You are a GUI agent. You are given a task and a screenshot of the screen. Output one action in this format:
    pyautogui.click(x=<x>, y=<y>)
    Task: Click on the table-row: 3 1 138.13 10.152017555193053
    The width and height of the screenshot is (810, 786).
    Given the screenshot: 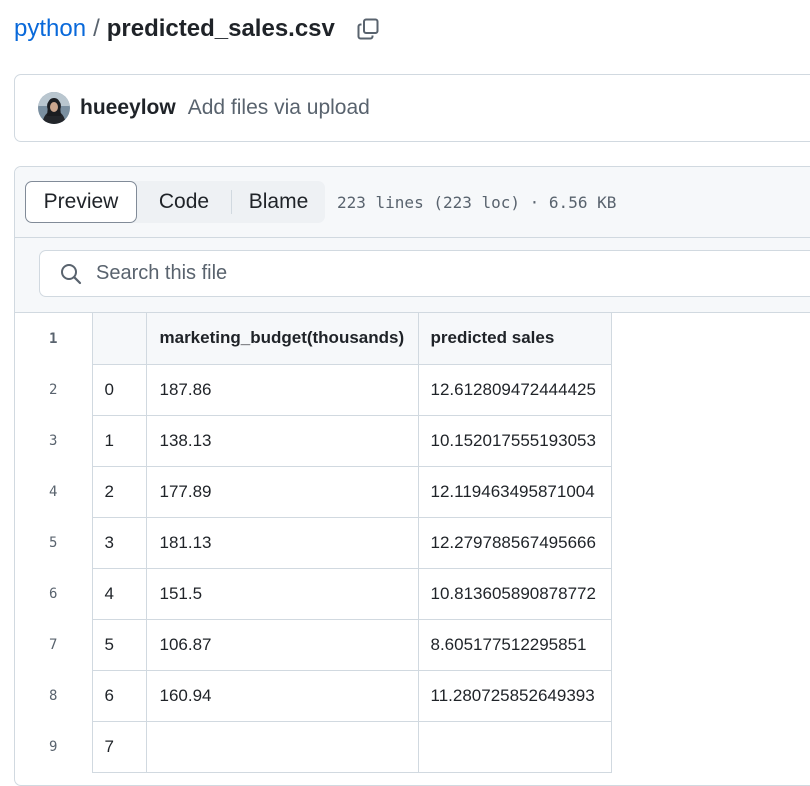 What is the action you would take?
    pyautogui.click(x=313, y=441)
    